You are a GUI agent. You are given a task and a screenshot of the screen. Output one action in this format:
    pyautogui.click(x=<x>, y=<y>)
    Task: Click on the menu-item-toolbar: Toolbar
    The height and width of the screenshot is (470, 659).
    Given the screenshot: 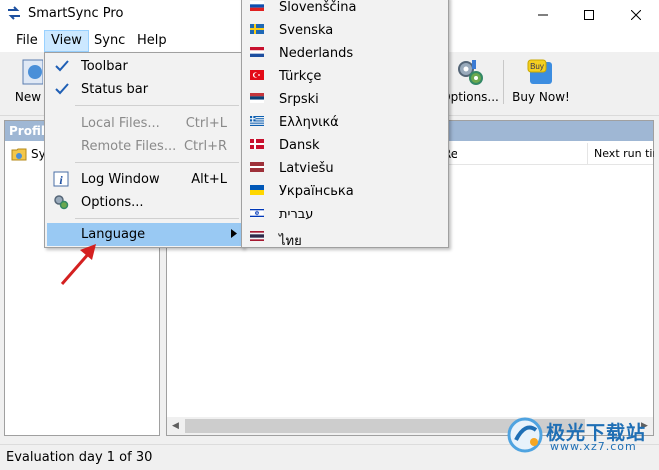 What is the action you would take?
    pyautogui.click(x=144, y=66)
    